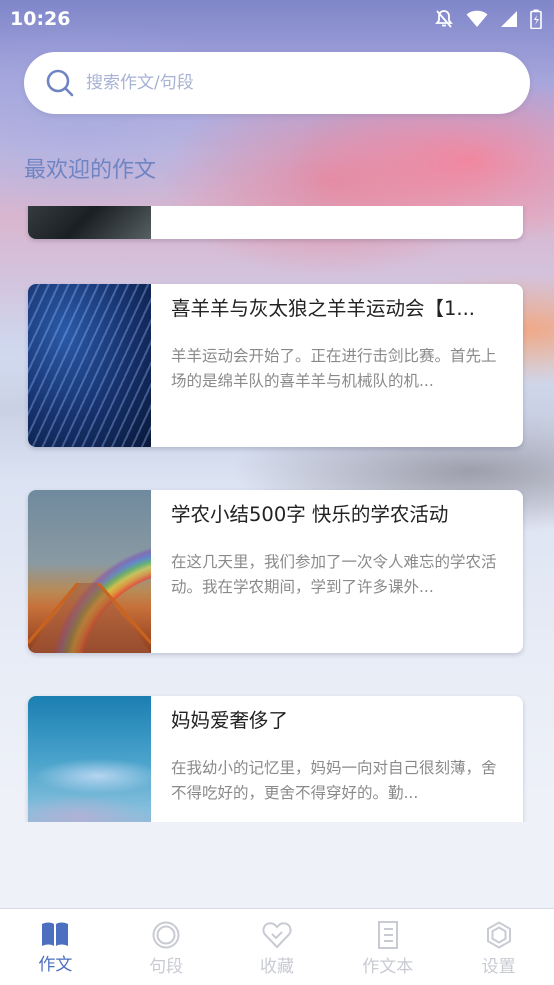 This screenshot has width=554, height=985. I want to click on blue-sky-image, so click(89, 759).